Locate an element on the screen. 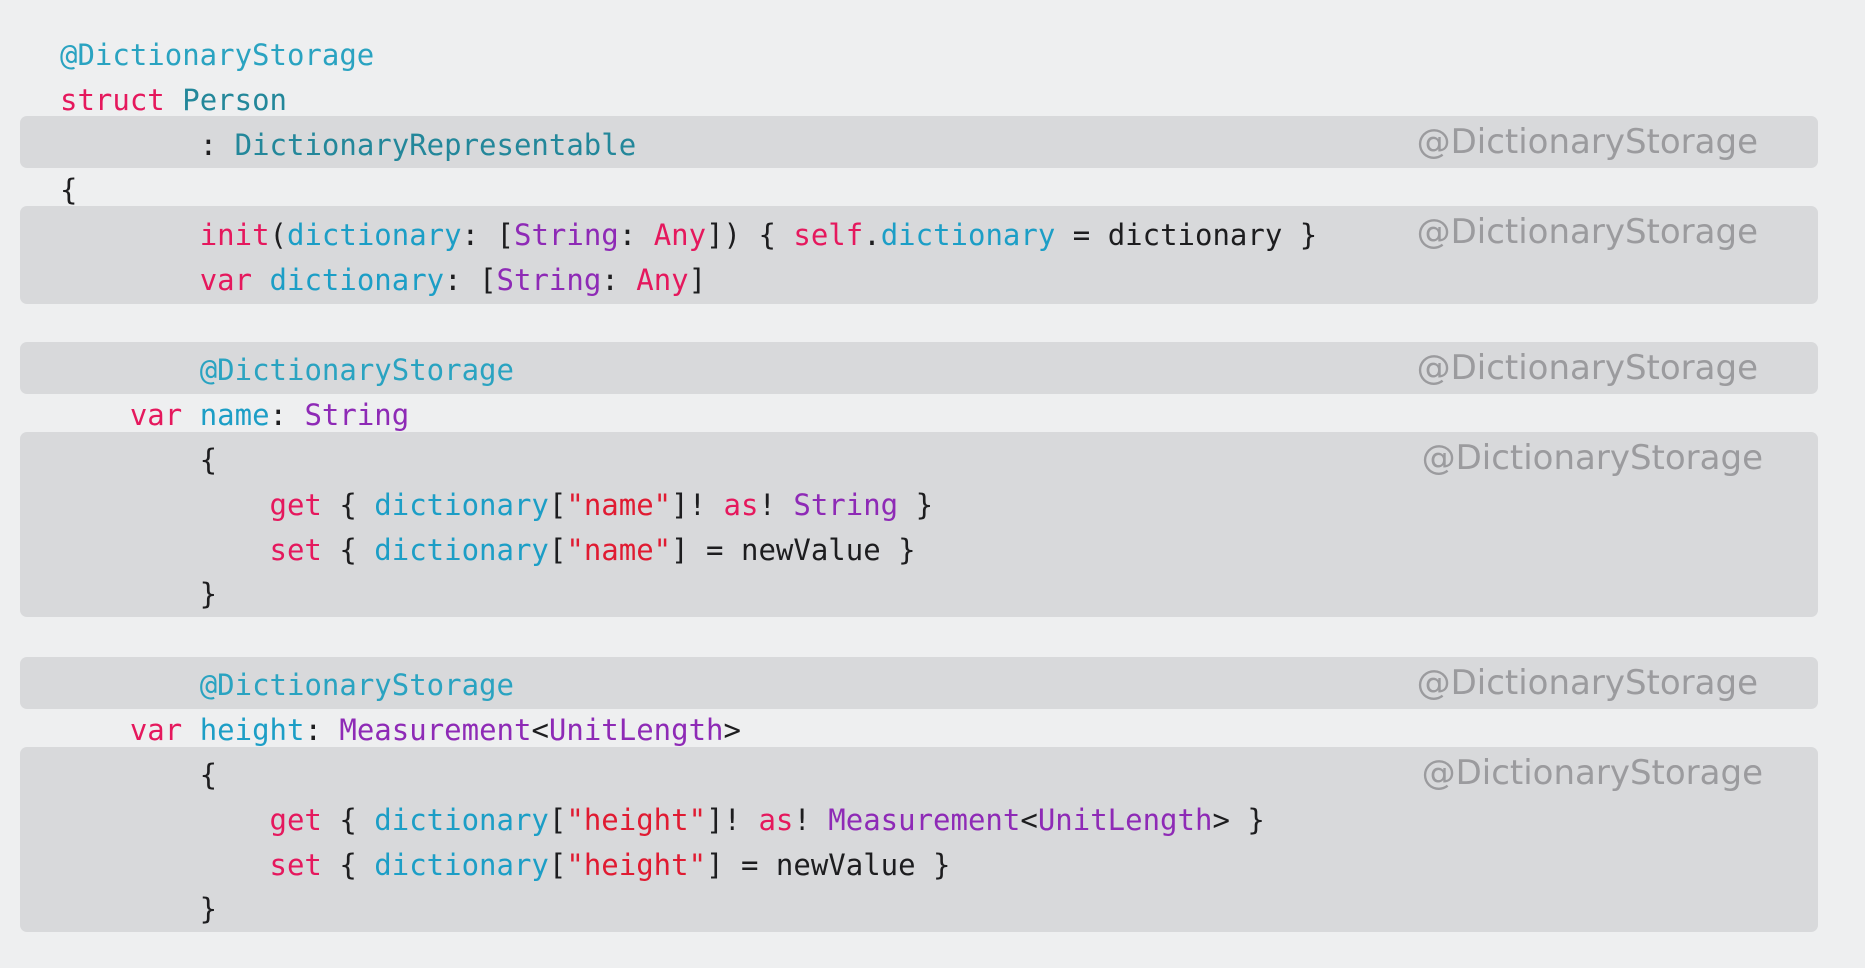  line-height-attribute: @DictionaryStorage is located at coordinates (287, 685).